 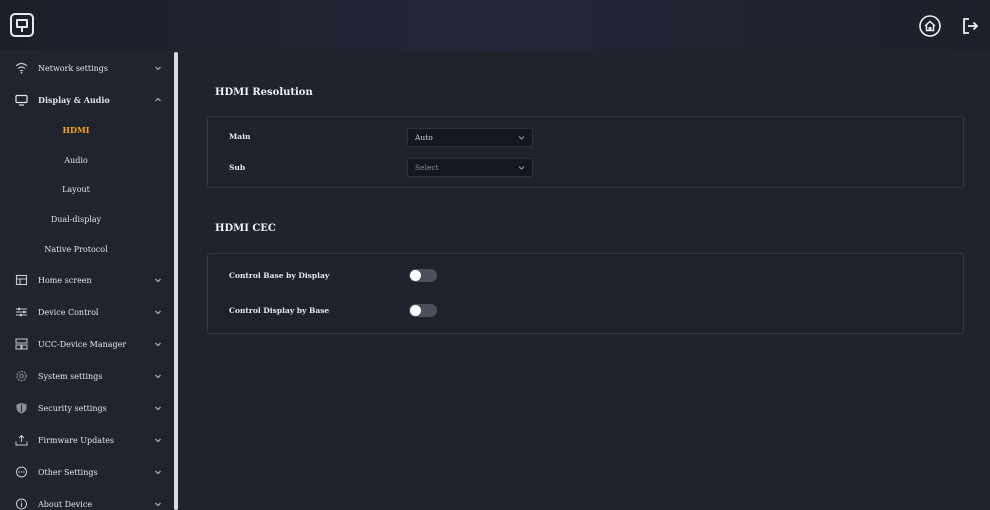 What do you see at coordinates (72, 408) in the screenshot?
I see `sidebar-item-label: Security settings` at bounding box center [72, 408].